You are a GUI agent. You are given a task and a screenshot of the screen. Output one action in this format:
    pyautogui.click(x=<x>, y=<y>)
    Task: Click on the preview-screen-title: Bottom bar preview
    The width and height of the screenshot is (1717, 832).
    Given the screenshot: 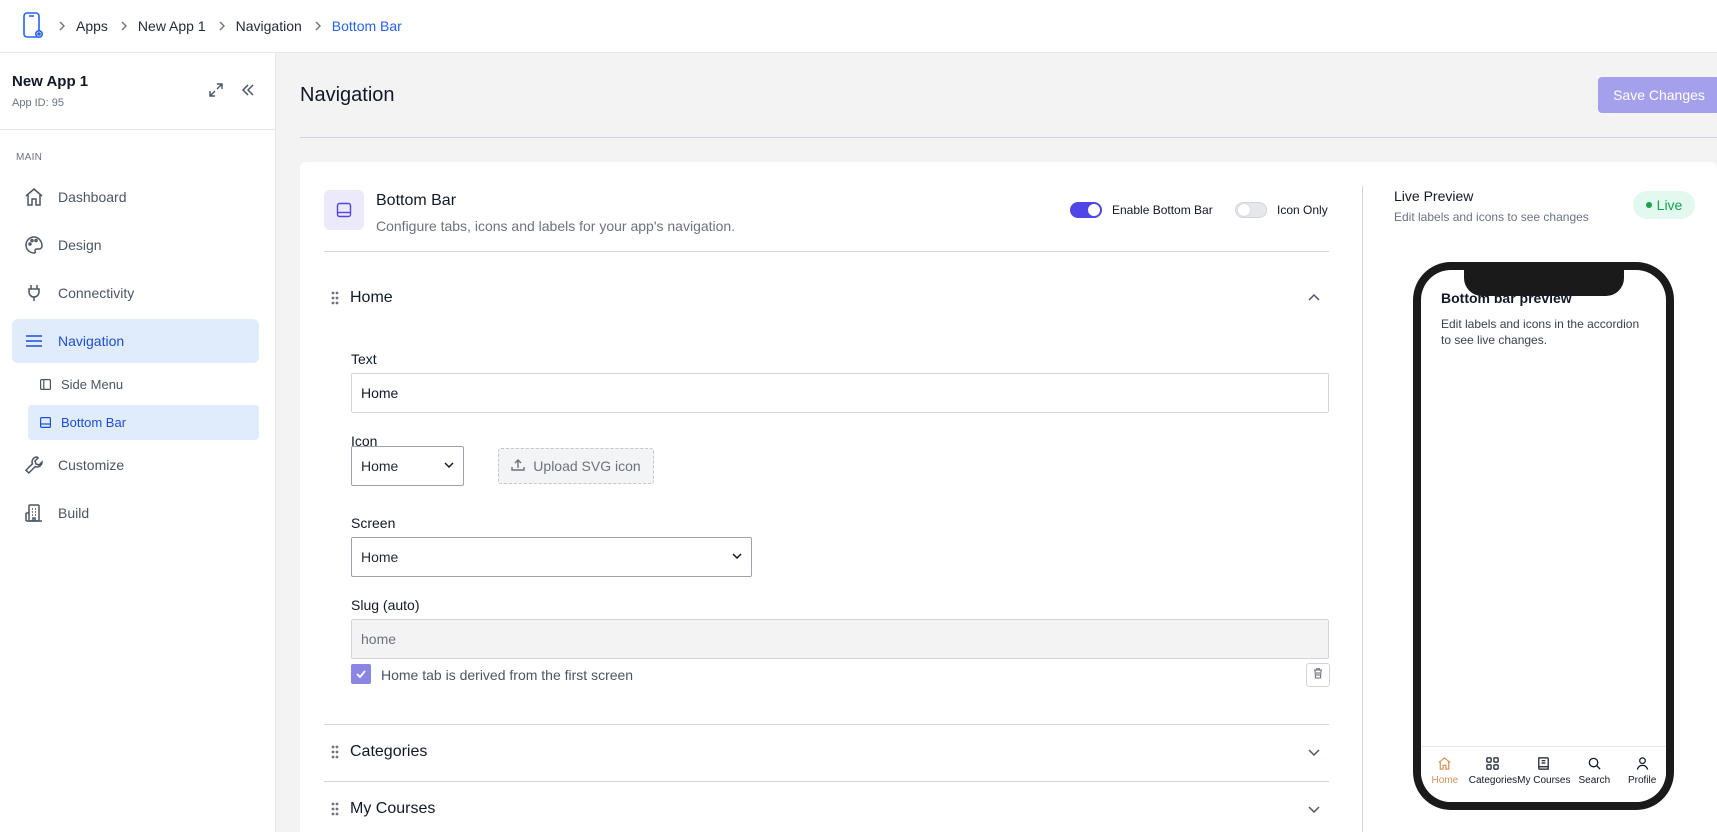 What is the action you would take?
    pyautogui.click(x=1506, y=298)
    